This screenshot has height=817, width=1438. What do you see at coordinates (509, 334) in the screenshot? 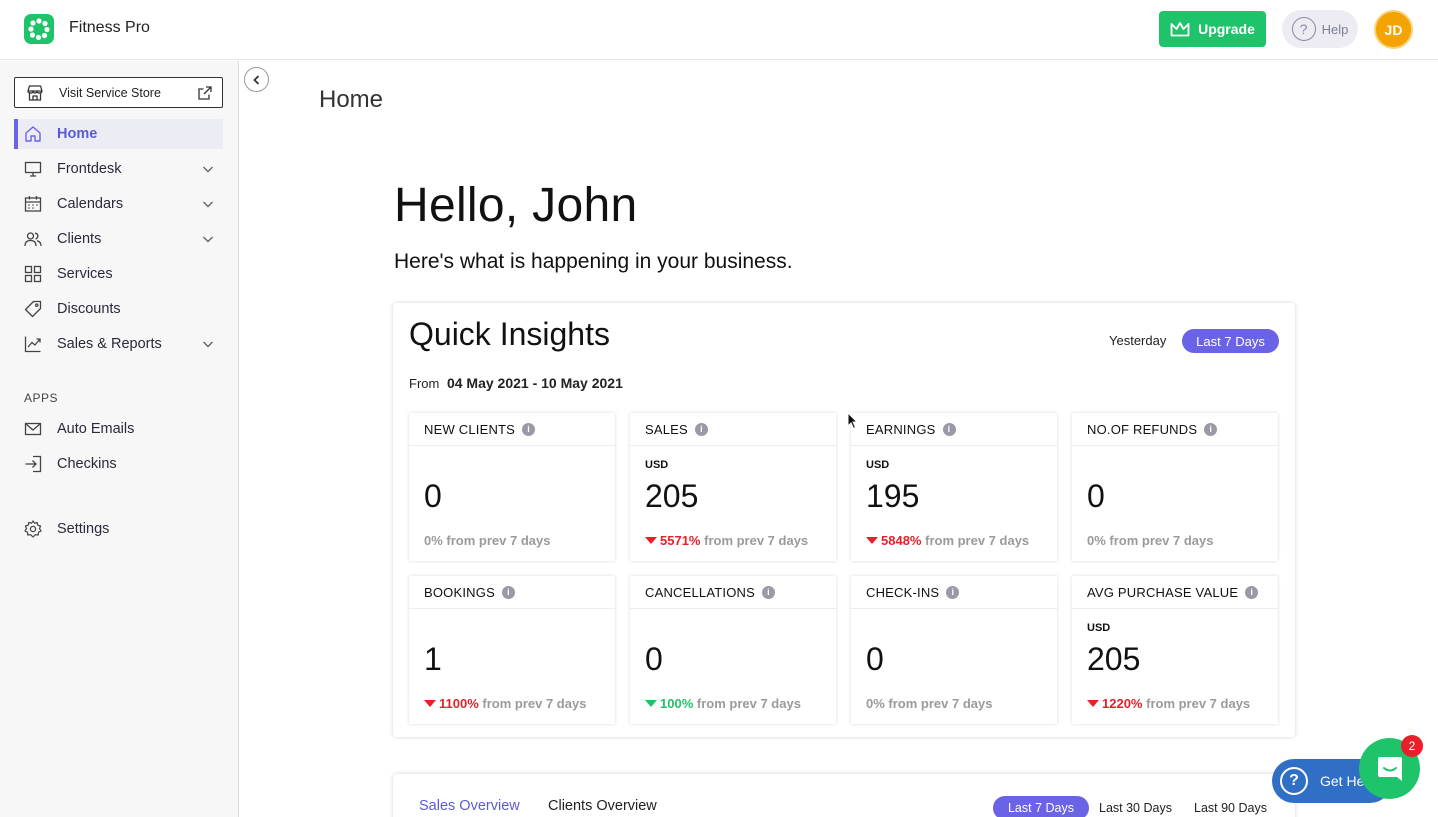
I see `insights-title: Quick Insights` at bounding box center [509, 334].